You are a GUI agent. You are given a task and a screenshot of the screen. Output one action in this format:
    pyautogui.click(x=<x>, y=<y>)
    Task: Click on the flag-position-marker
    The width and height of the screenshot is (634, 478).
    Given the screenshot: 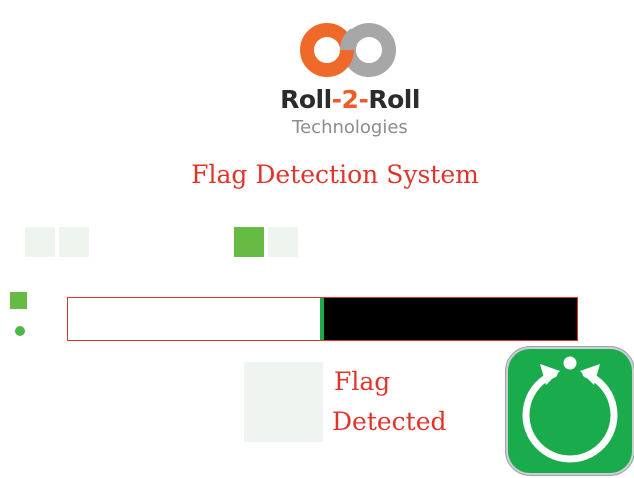 What is the action you would take?
    pyautogui.click(x=322, y=319)
    